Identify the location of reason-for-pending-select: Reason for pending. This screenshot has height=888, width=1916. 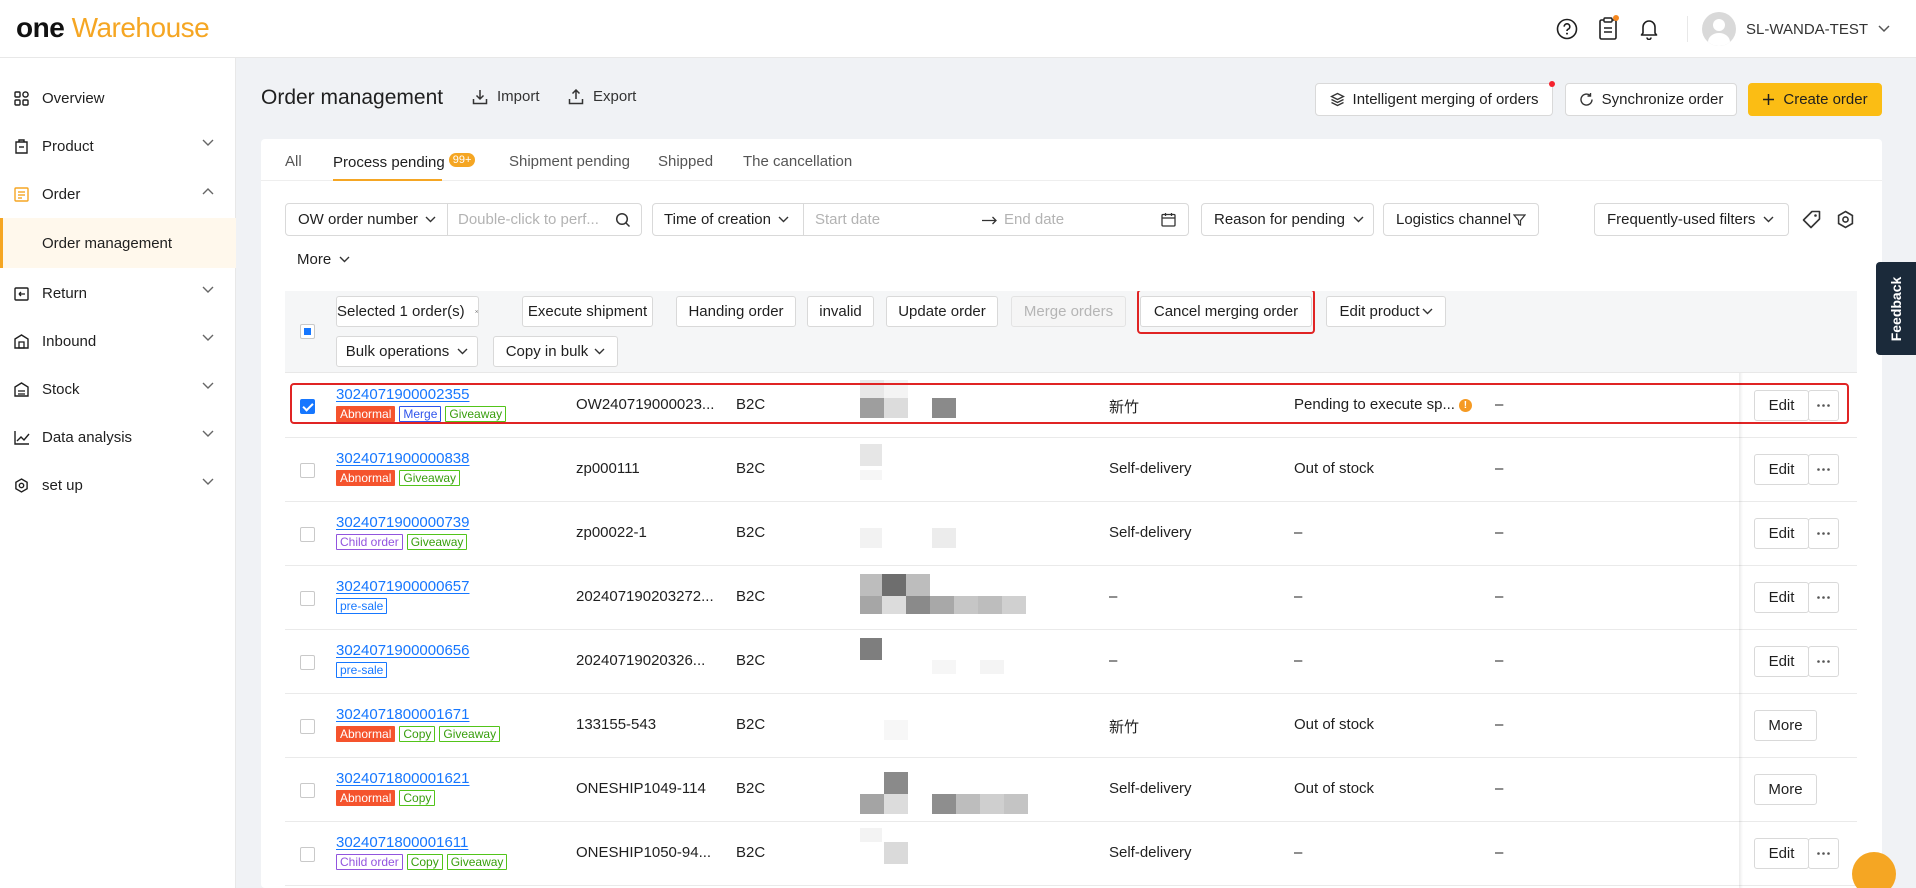
(1287, 219).